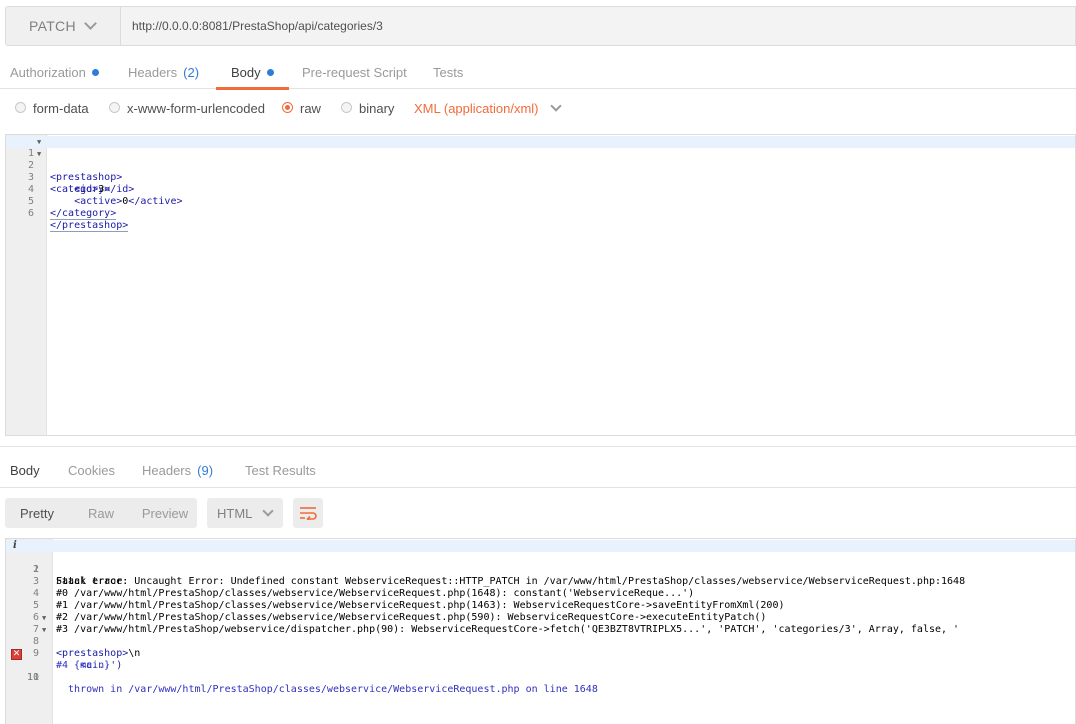 The width and height of the screenshot is (1076, 724). I want to click on code-line: 11, so click(540, 671).